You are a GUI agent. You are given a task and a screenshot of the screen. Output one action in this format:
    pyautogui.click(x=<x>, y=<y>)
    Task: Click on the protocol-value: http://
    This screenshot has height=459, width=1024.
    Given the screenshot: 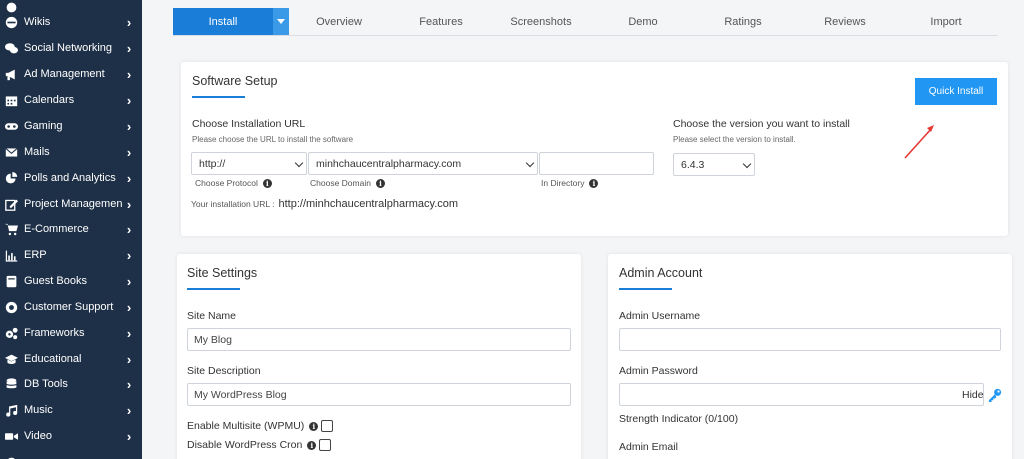 What is the action you would take?
    pyautogui.click(x=212, y=163)
    